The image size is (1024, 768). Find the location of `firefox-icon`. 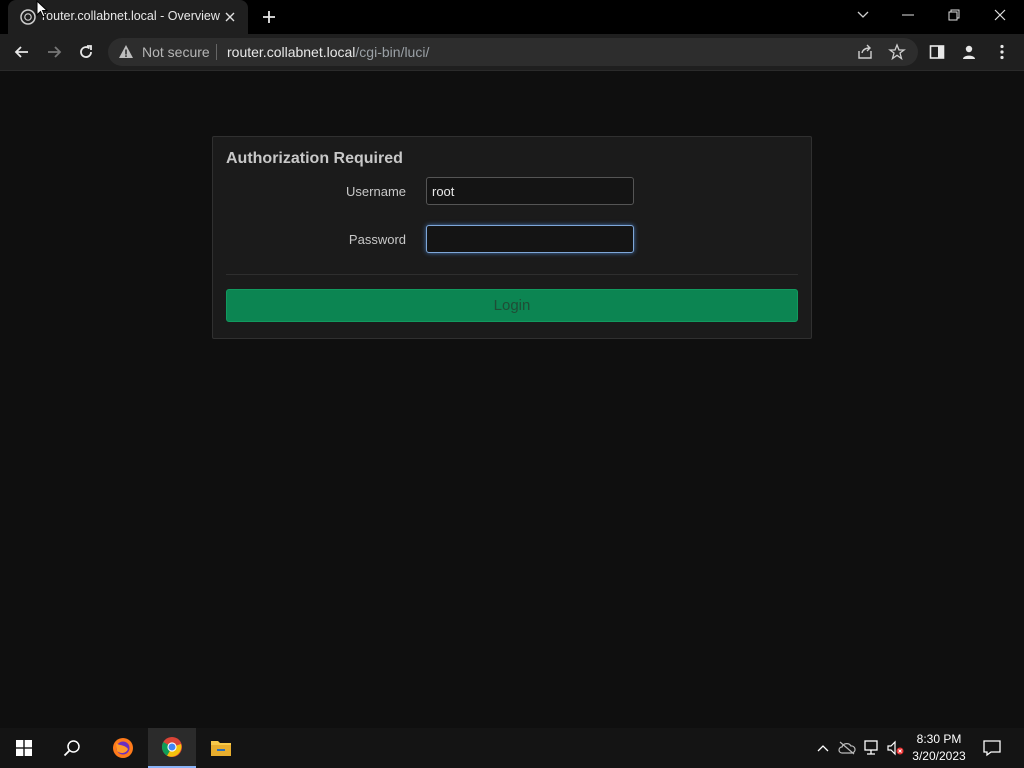

firefox-icon is located at coordinates (123, 748).